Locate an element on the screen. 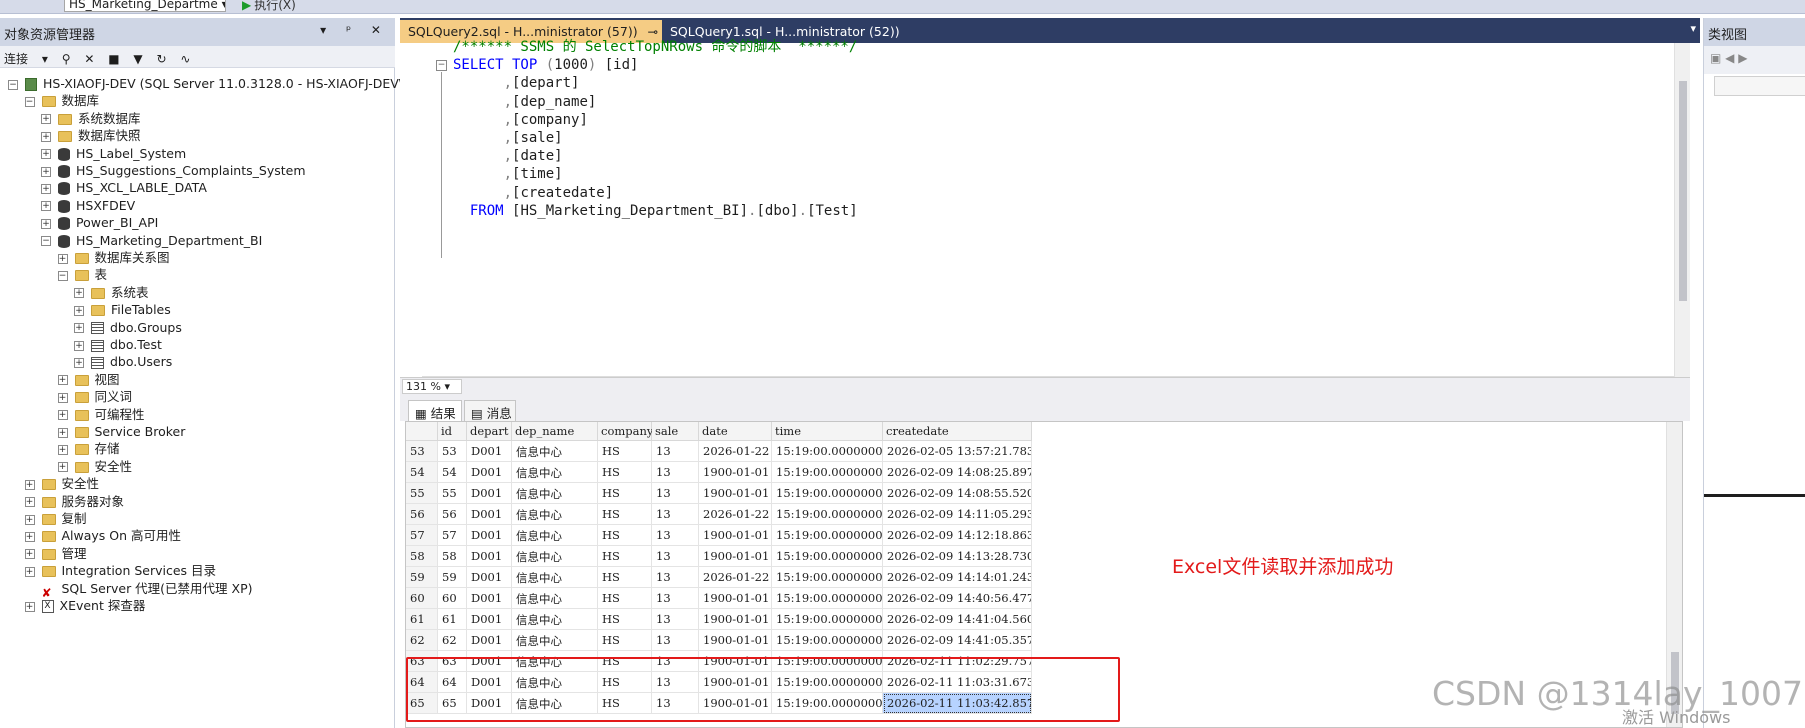 Image resolution: width=1805 pixels, height=728 pixels. filter-icon: ▼ is located at coordinates (137, 59).